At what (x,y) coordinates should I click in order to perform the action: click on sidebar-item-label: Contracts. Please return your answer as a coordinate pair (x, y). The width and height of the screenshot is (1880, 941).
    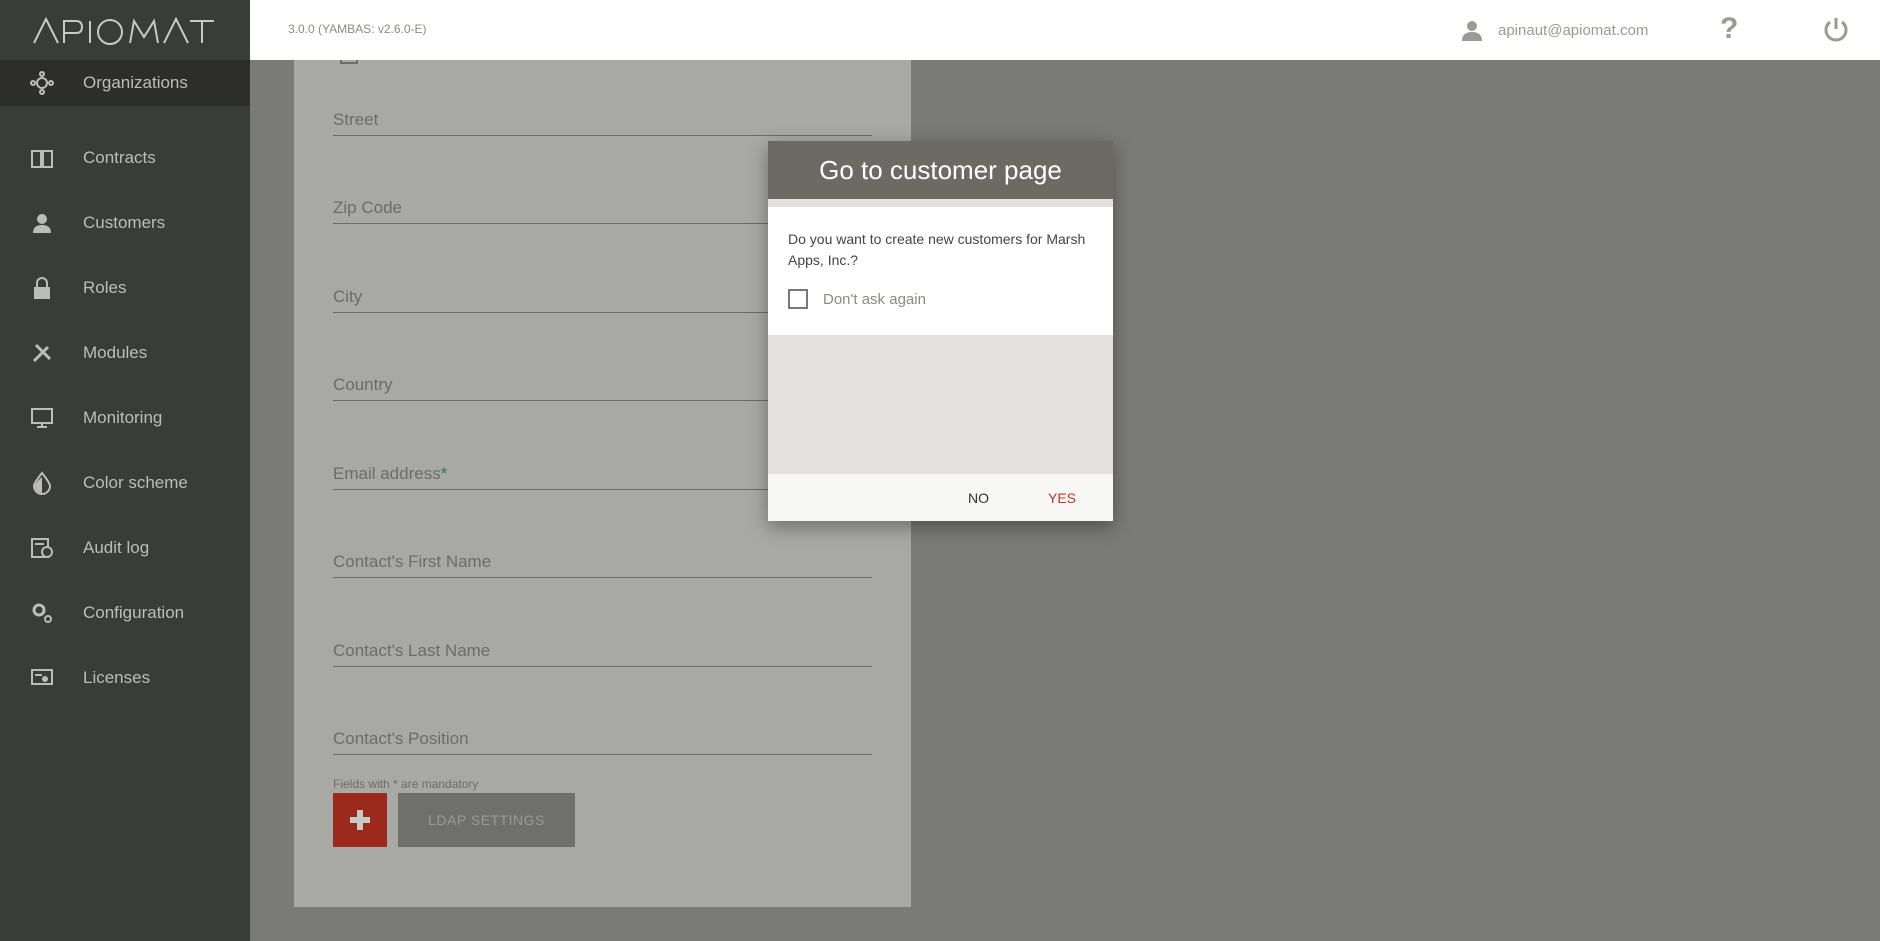
    Looking at the image, I should click on (119, 157).